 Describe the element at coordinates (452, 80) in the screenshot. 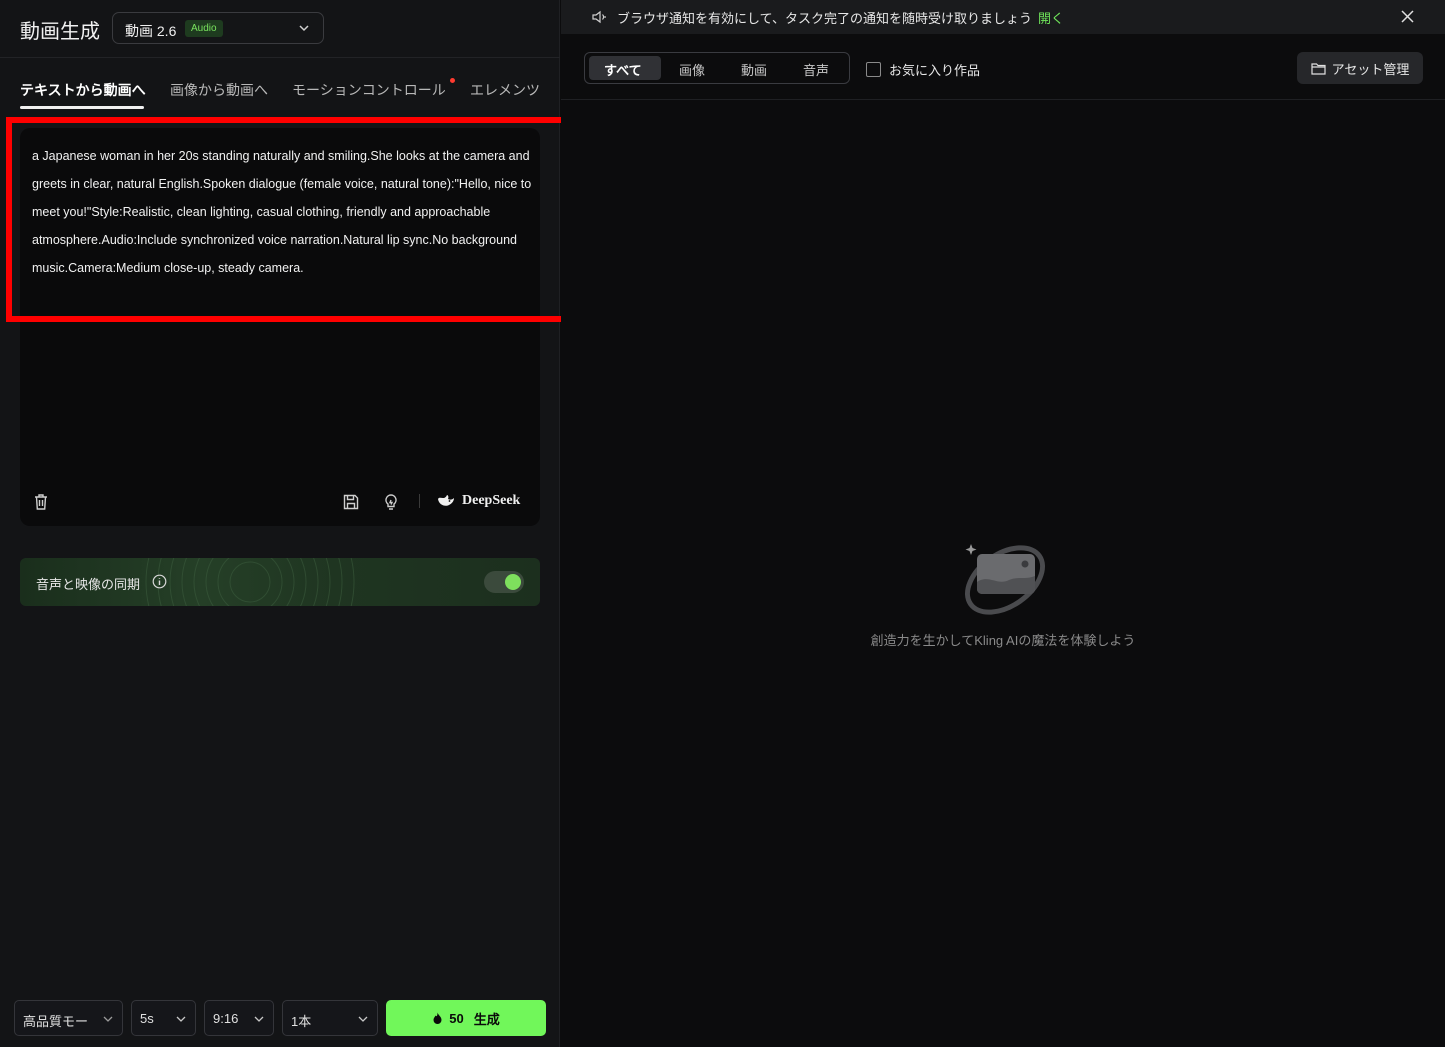

I see `new-dot` at that location.